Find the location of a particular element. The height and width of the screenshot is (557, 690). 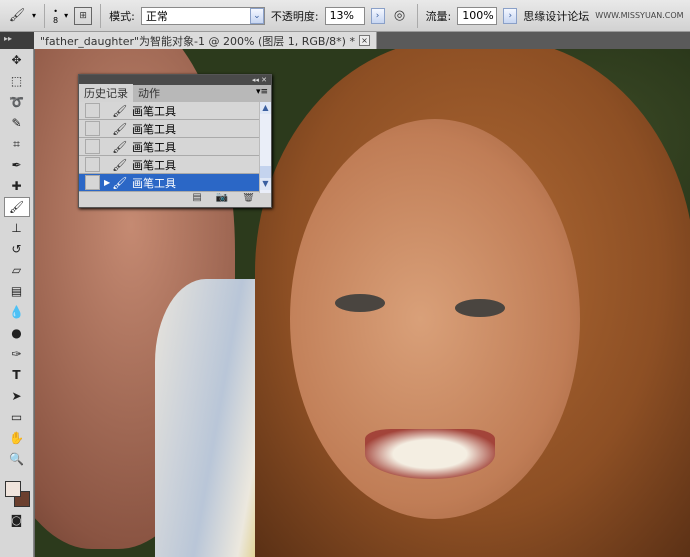

marquee-tool-icon: ⬚ is located at coordinates (17, 81).